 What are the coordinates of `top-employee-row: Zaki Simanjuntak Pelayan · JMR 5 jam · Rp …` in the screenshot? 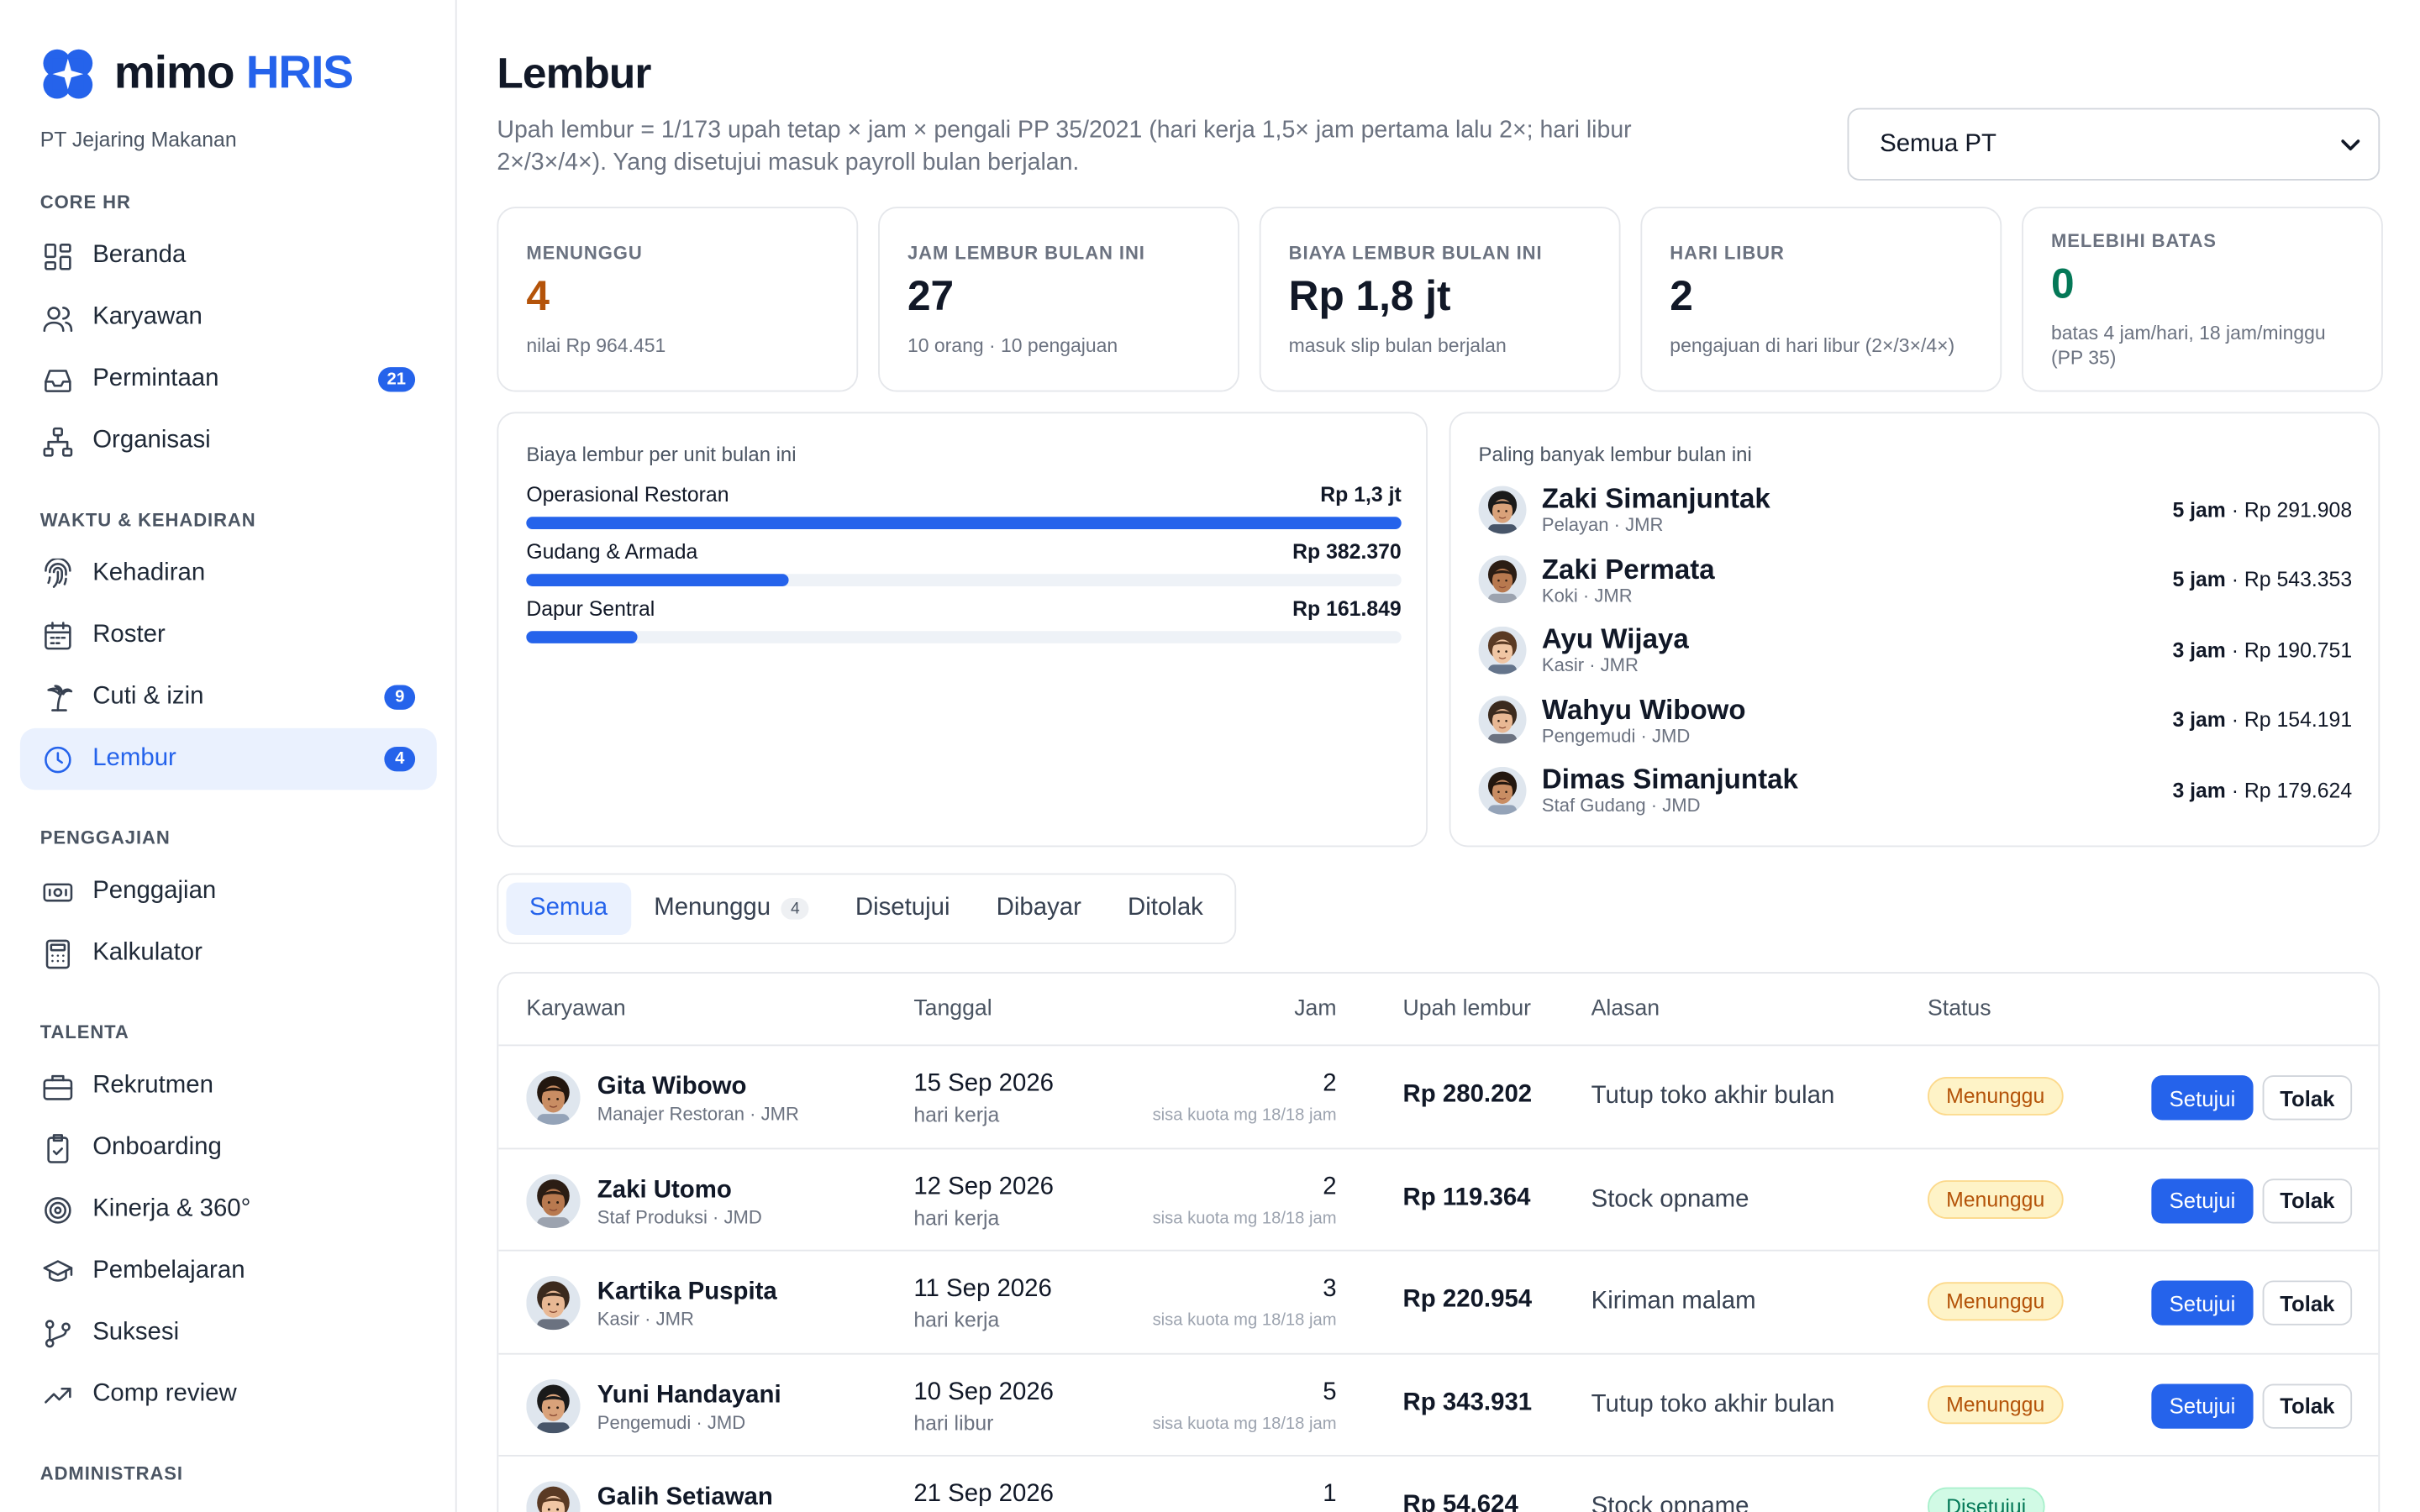 It's located at (1915, 509).